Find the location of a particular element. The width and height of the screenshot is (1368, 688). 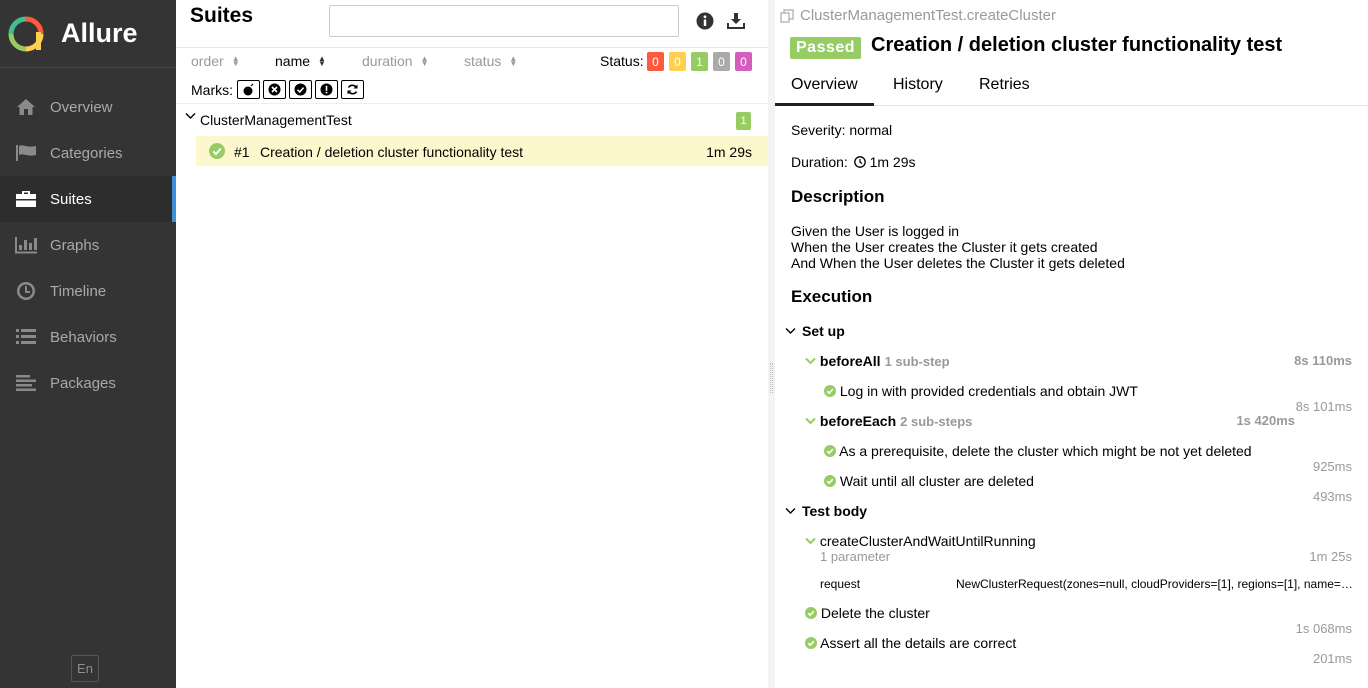

marks-label: Marks: is located at coordinates (212, 90).